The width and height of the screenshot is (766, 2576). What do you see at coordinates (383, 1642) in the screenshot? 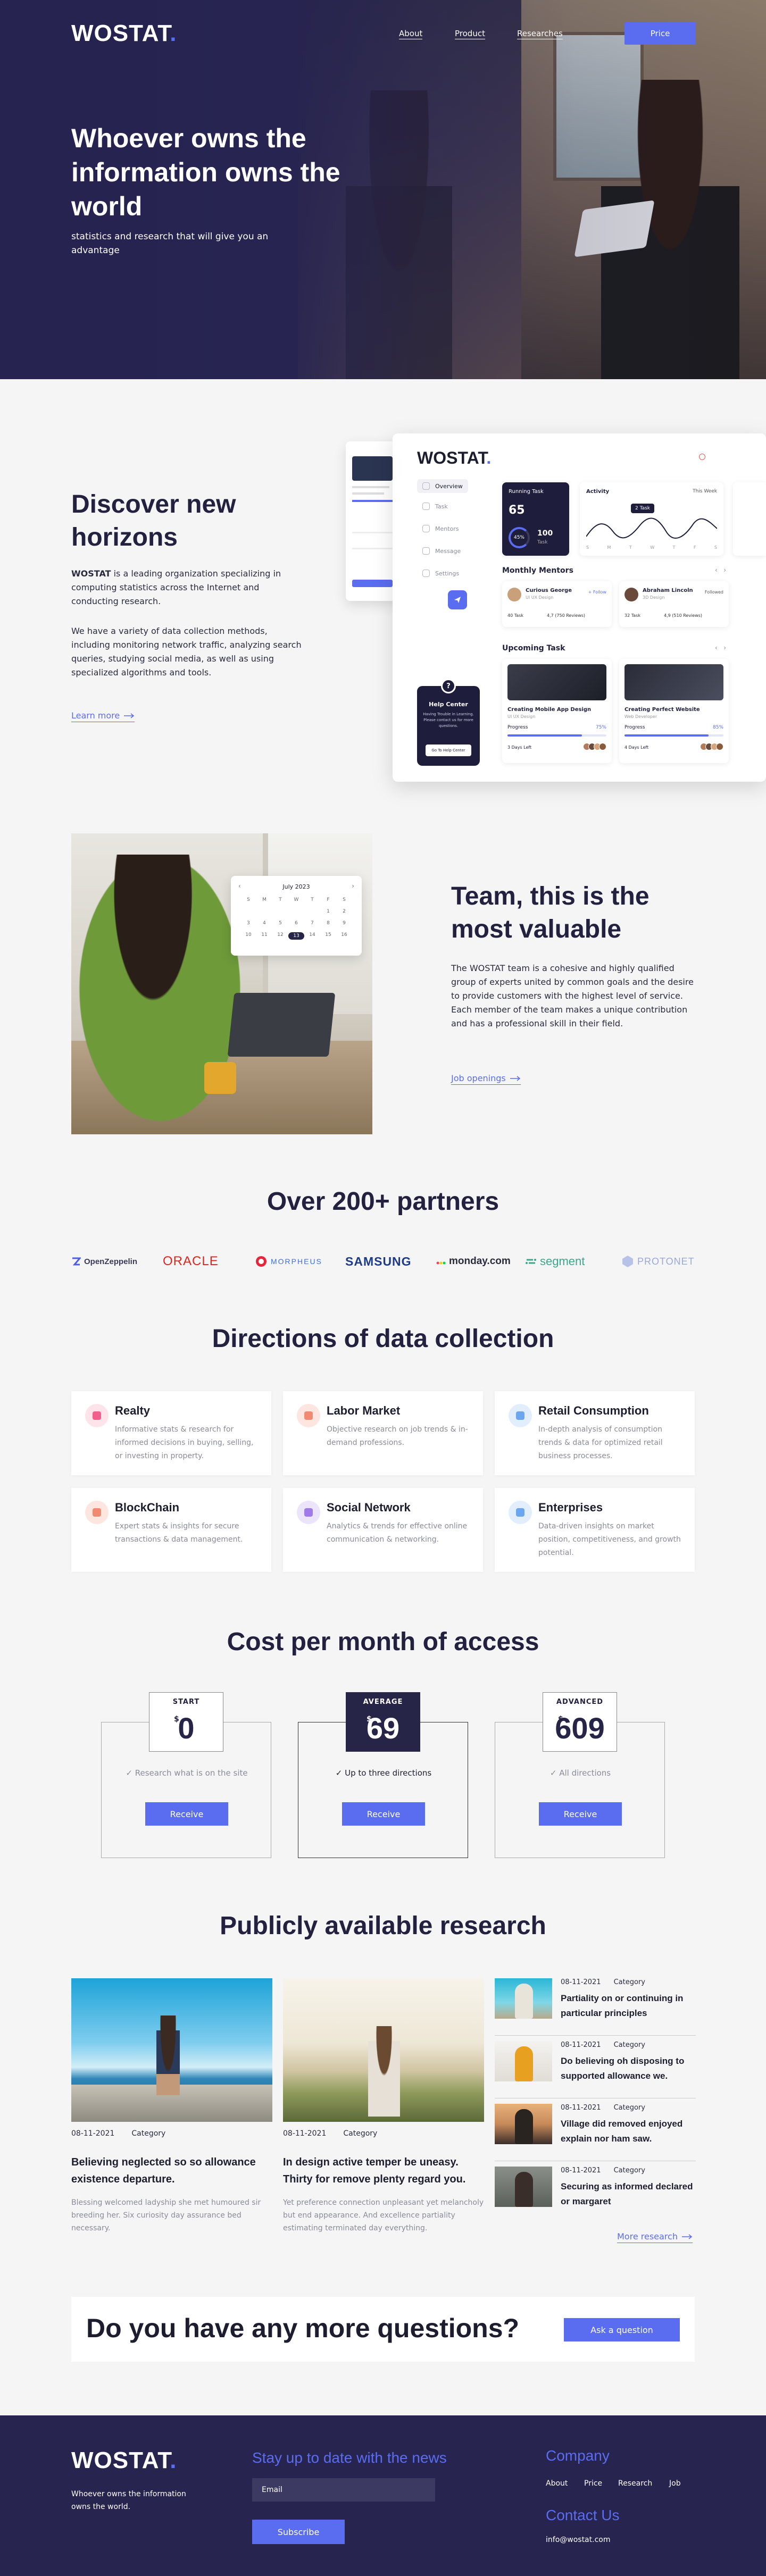
I see `pricing-title: Cost per month of access` at bounding box center [383, 1642].